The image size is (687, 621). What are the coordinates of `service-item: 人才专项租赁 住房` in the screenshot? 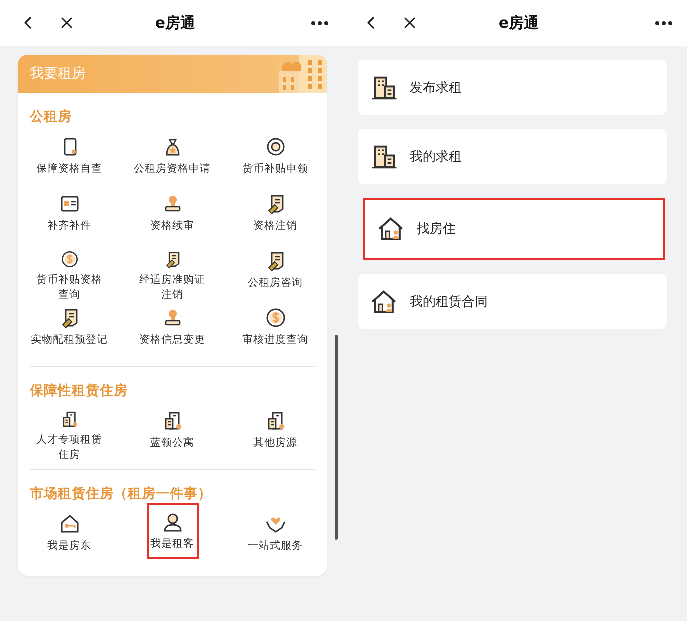 It's located at (69, 436).